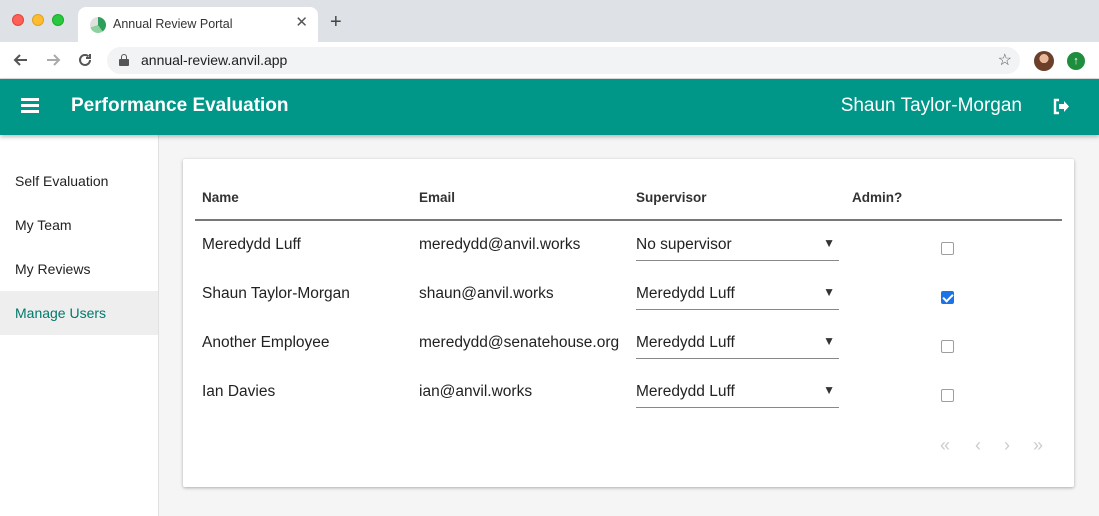 Image resolution: width=1099 pixels, height=516 pixels. Describe the element at coordinates (38, 20) in the screenshot. I see `window-minimize-button` at that location.